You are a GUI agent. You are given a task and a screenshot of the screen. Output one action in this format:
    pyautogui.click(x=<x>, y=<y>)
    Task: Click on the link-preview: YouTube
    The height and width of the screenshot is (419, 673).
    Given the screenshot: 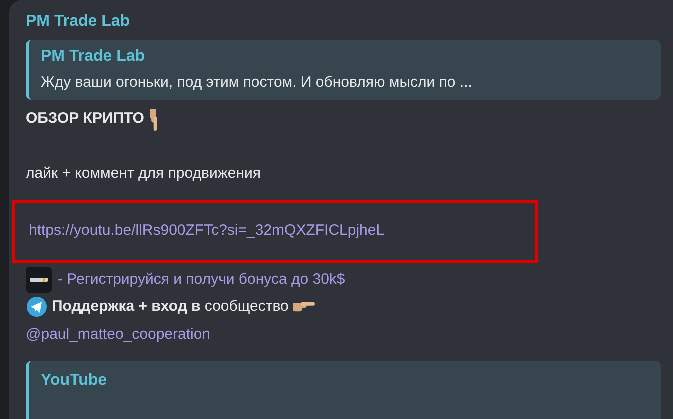 What is the action you would take?
    pyautogui.click(x=343, y=389)
    